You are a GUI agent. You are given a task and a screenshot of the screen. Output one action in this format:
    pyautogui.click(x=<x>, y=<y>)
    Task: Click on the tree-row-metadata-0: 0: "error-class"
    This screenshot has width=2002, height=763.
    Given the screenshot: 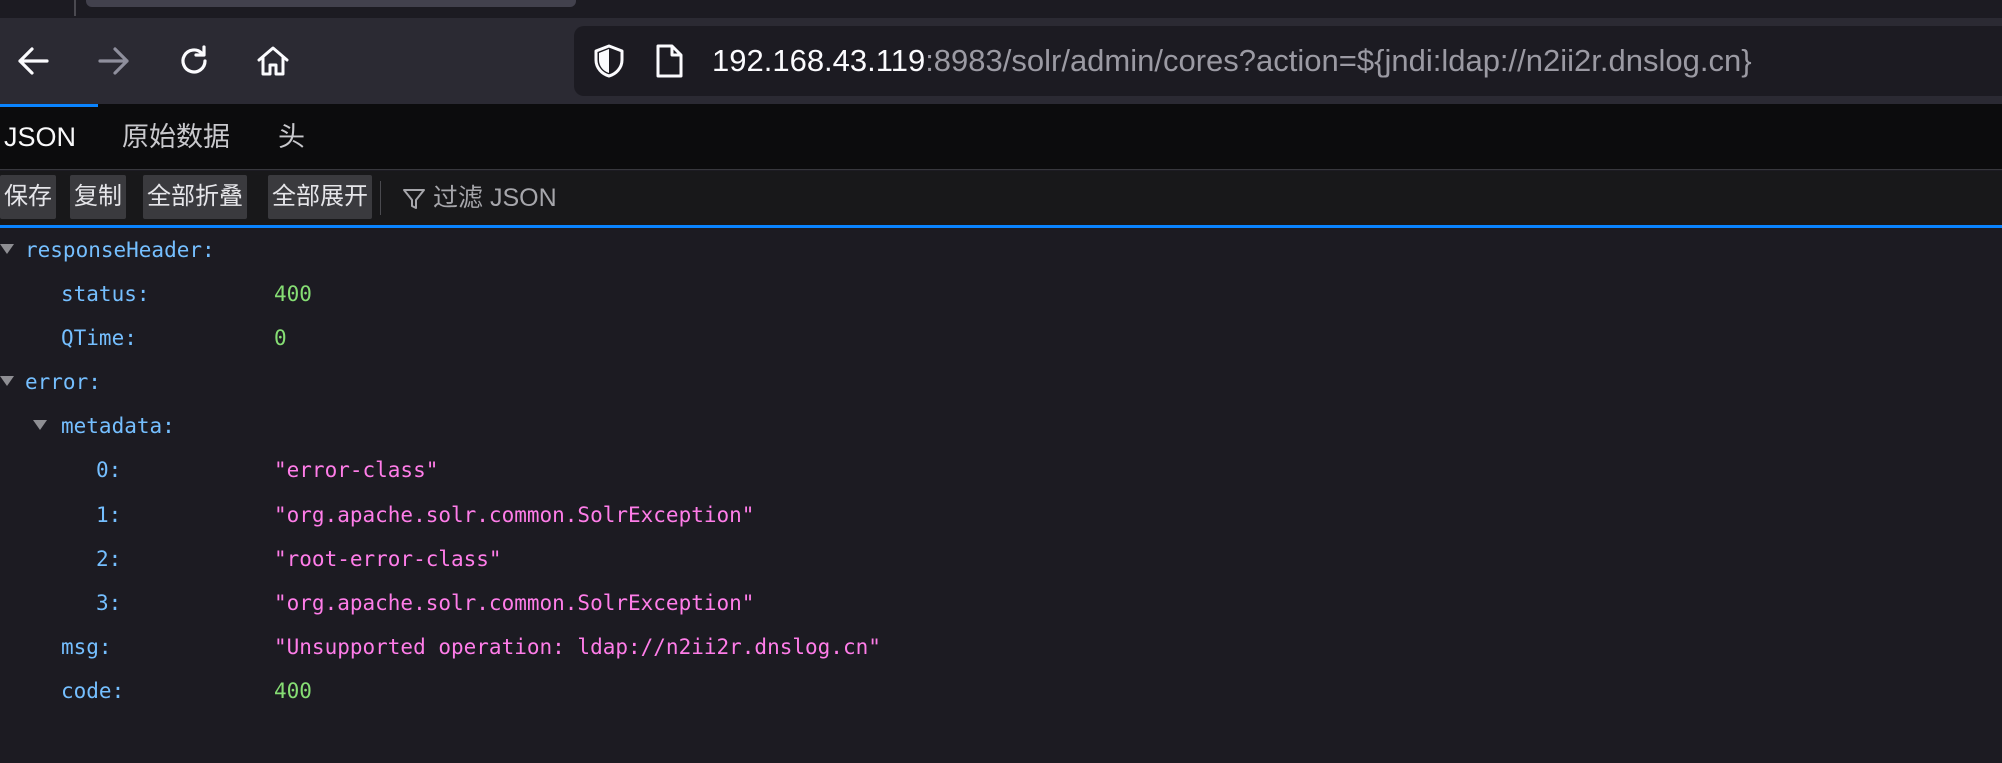 What is the action you would take?
    pyautogui.click(x=1001, y=470)
    